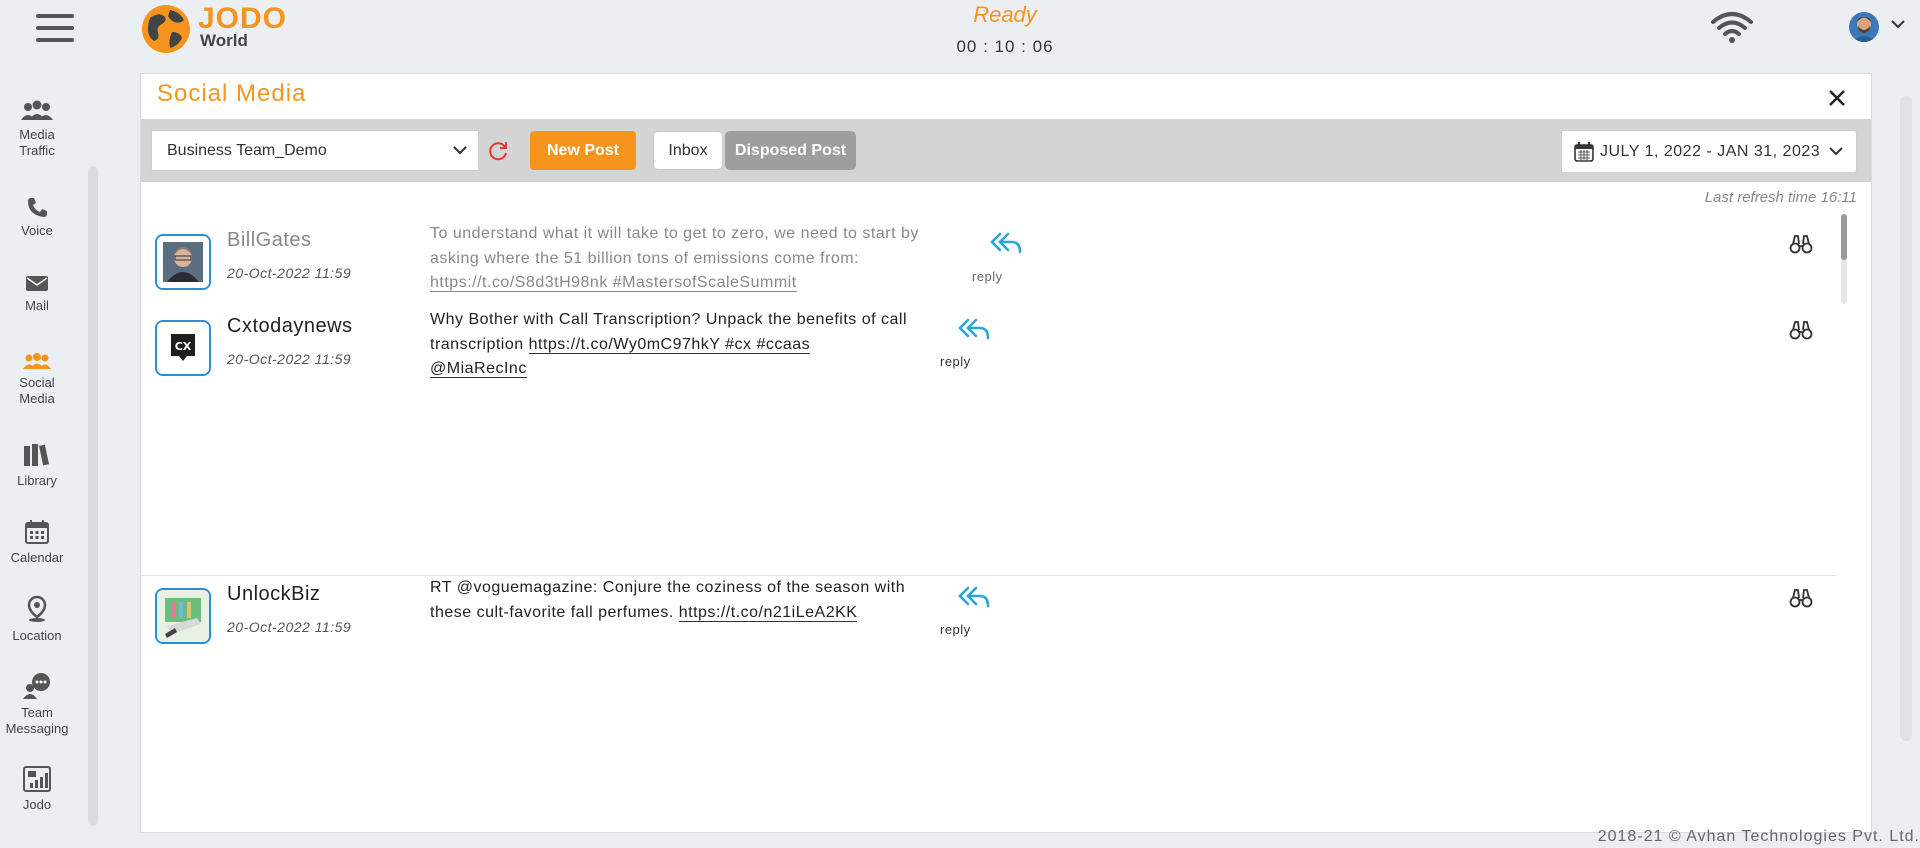 The height and width of the screenshot is (848, 1920). I want to click on sidebar-item-location: Location, so click(37, 619).